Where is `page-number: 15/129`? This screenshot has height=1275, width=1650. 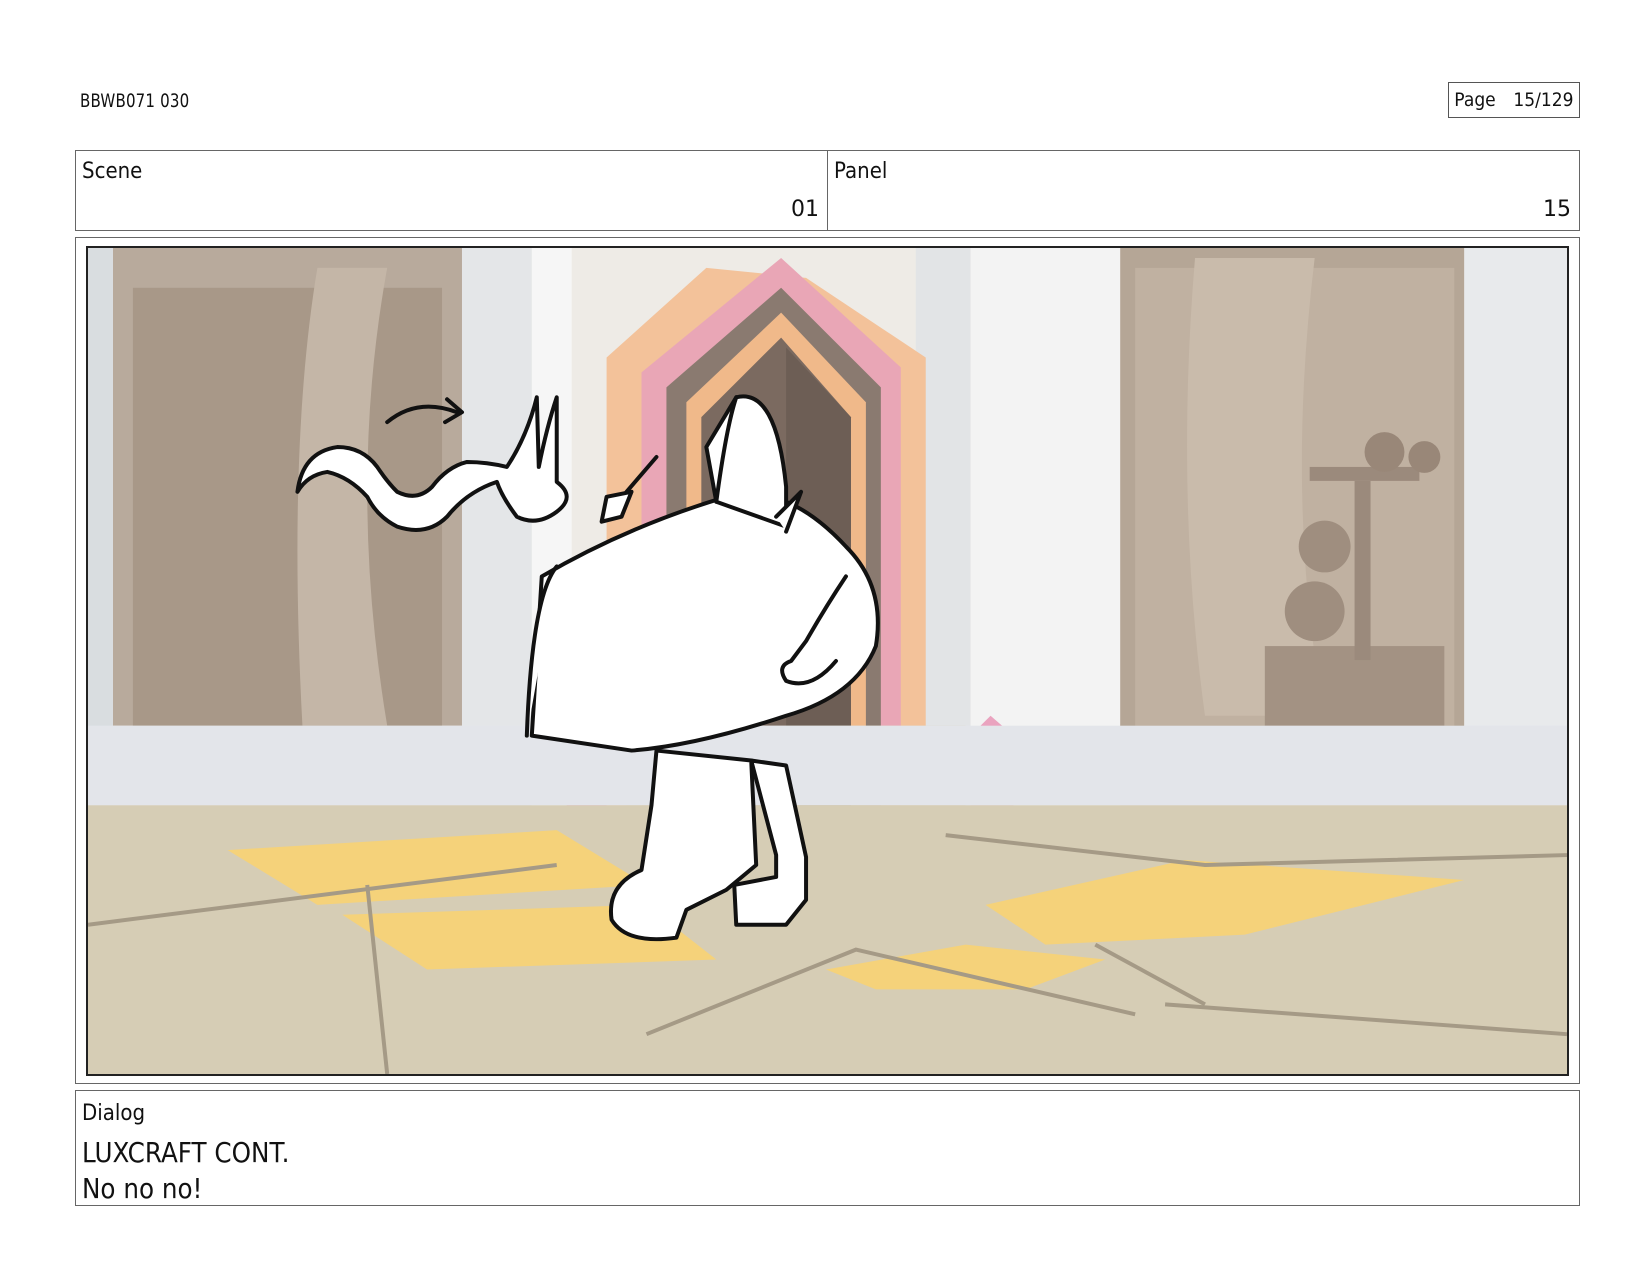
page-number: 15/129 is located at coordinates (1543, 100).